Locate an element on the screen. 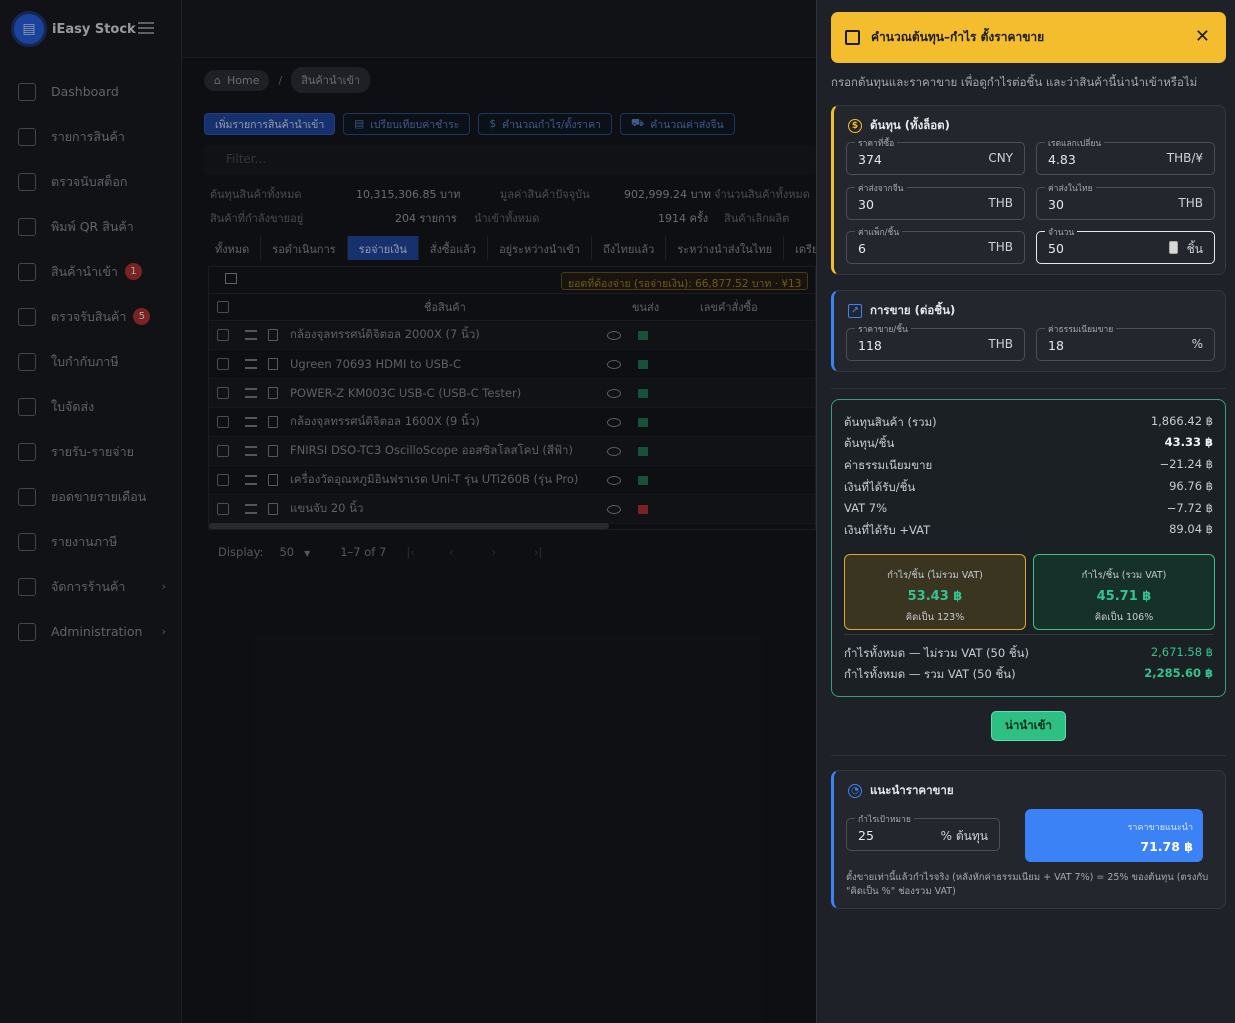  result-line-value: −7.72 ฿ is located at coordinates (1189, 508).